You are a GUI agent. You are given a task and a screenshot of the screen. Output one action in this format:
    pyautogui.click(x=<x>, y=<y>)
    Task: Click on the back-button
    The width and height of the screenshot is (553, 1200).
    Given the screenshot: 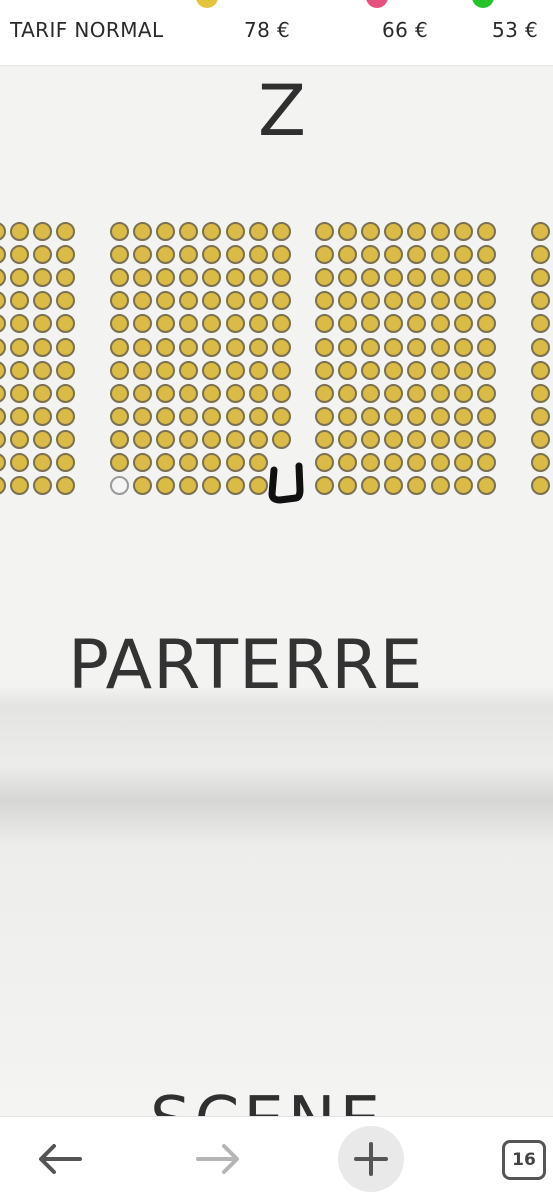 What is the action you would take?
    pyautogui.click(x=60, y=1159)
    